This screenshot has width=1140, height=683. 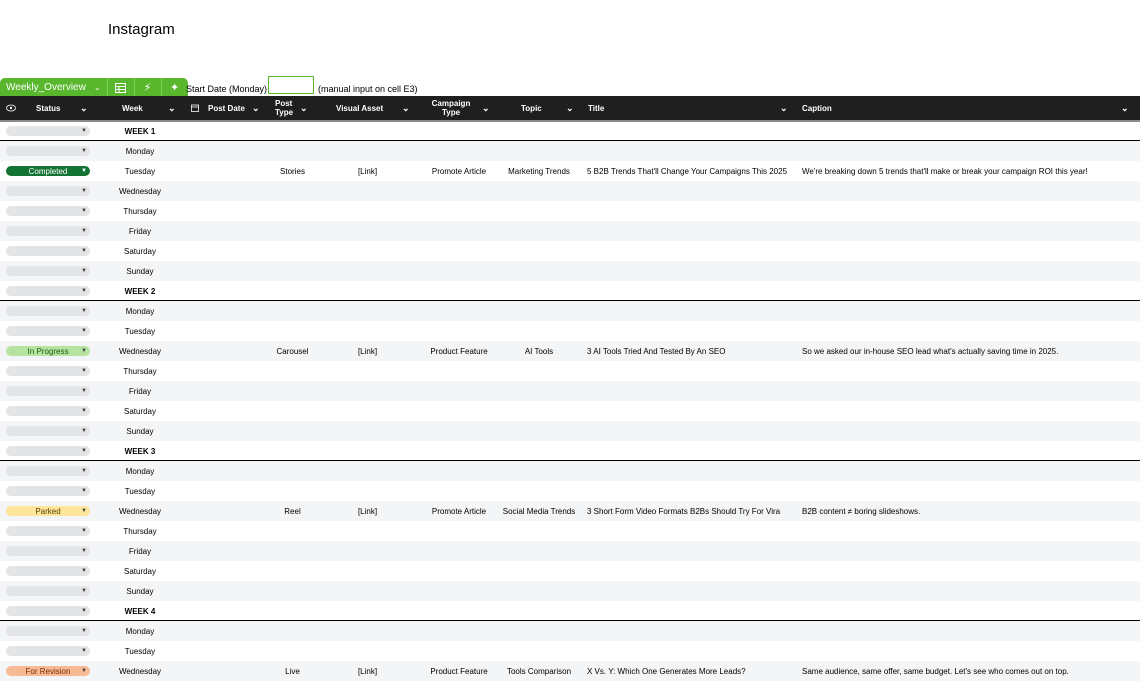 I want to click on status-dropdown: For Revision ▼, so click(x=48, y=671).